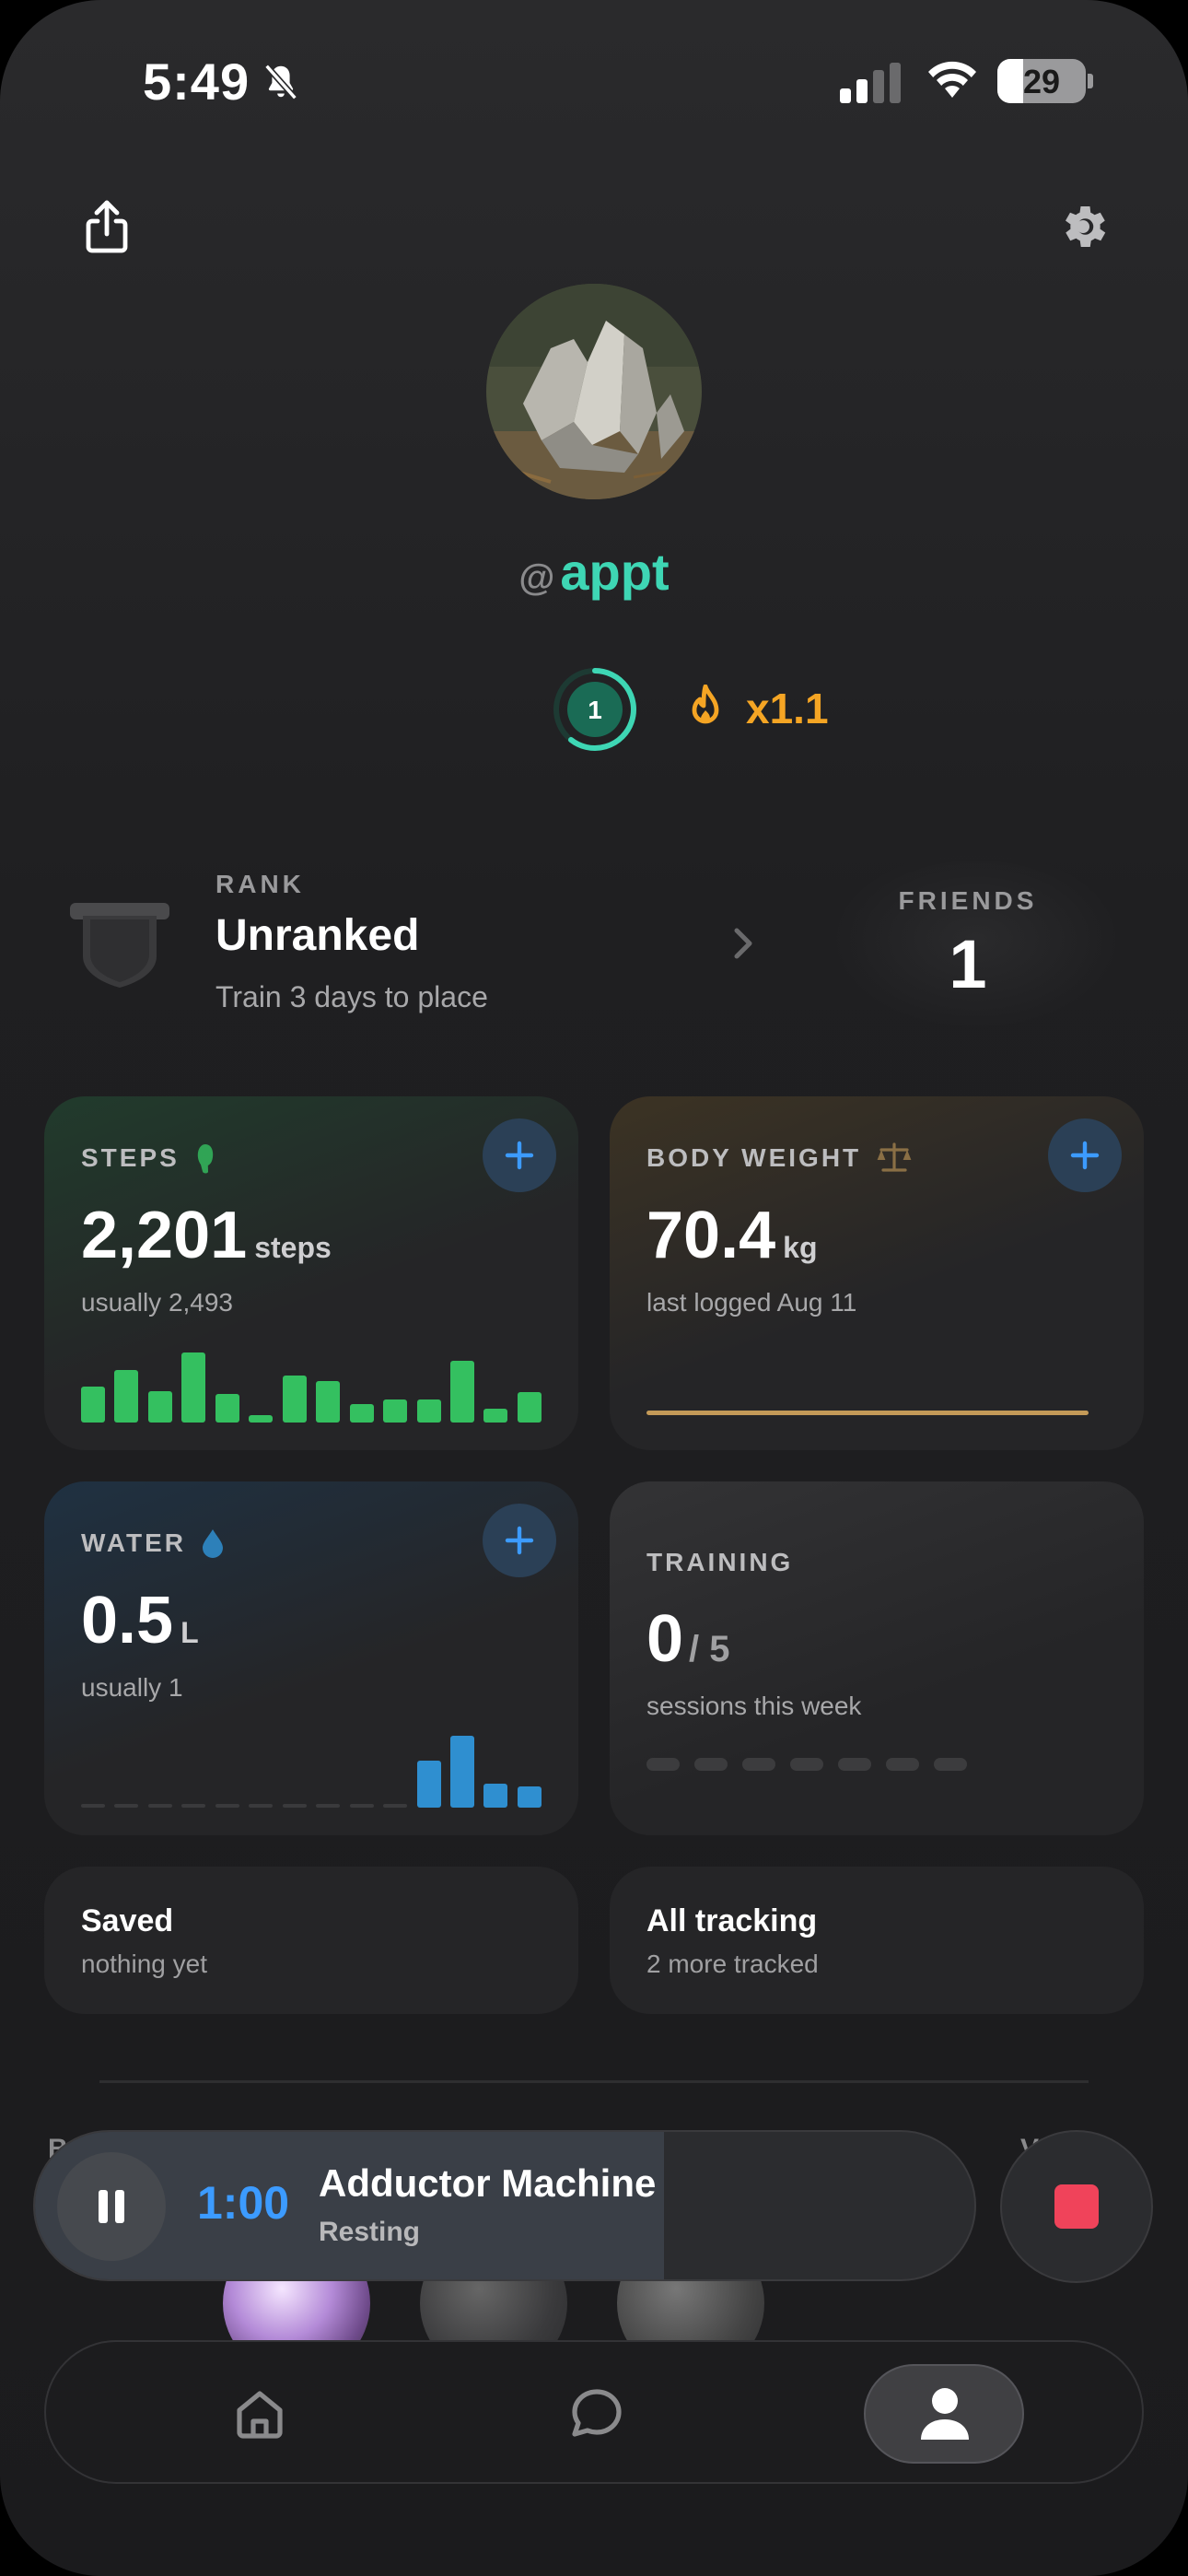 The width and height of the screenshot is (1188, 2576). I want to click on water-value: 0.5, so click(127, 1620).